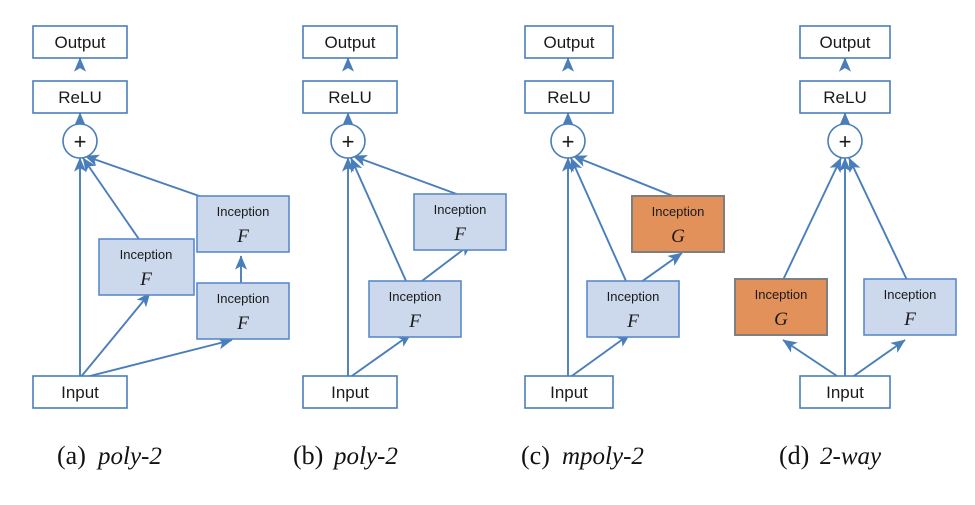  Describe the element at coordinates (243, 311) in the screenshot. I see `panel-a-block-inception-right-bottom: Inception F` at that location.